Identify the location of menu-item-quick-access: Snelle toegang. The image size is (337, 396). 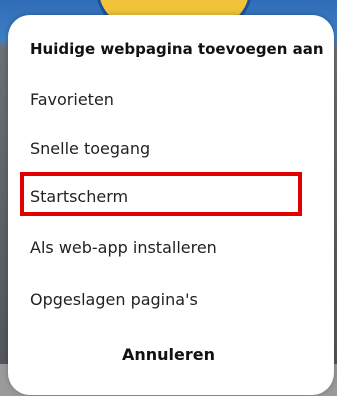
(90, 149).